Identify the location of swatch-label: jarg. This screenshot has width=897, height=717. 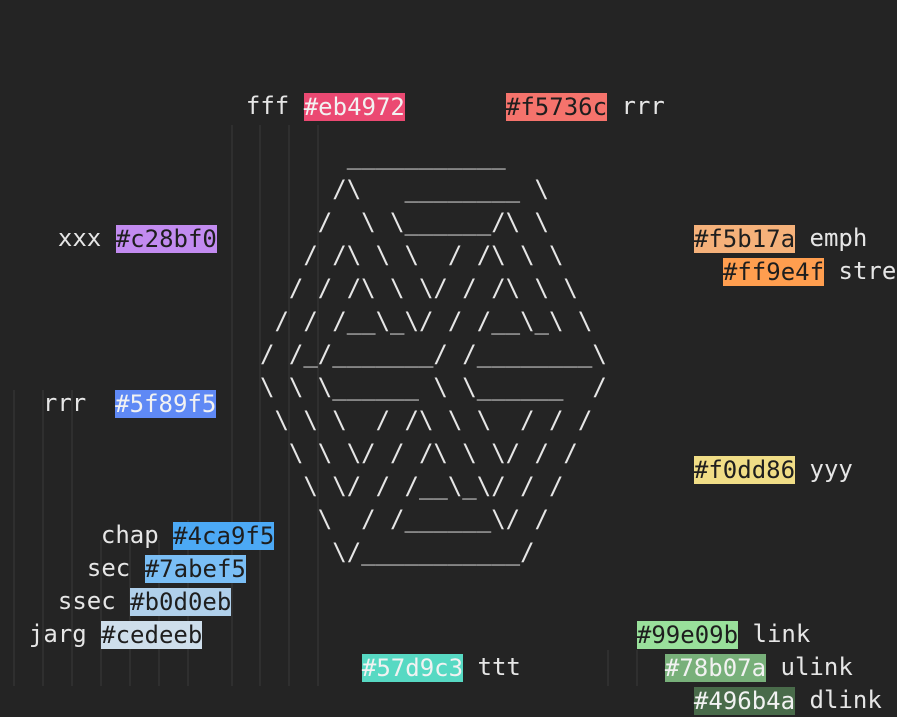
(57, 634).